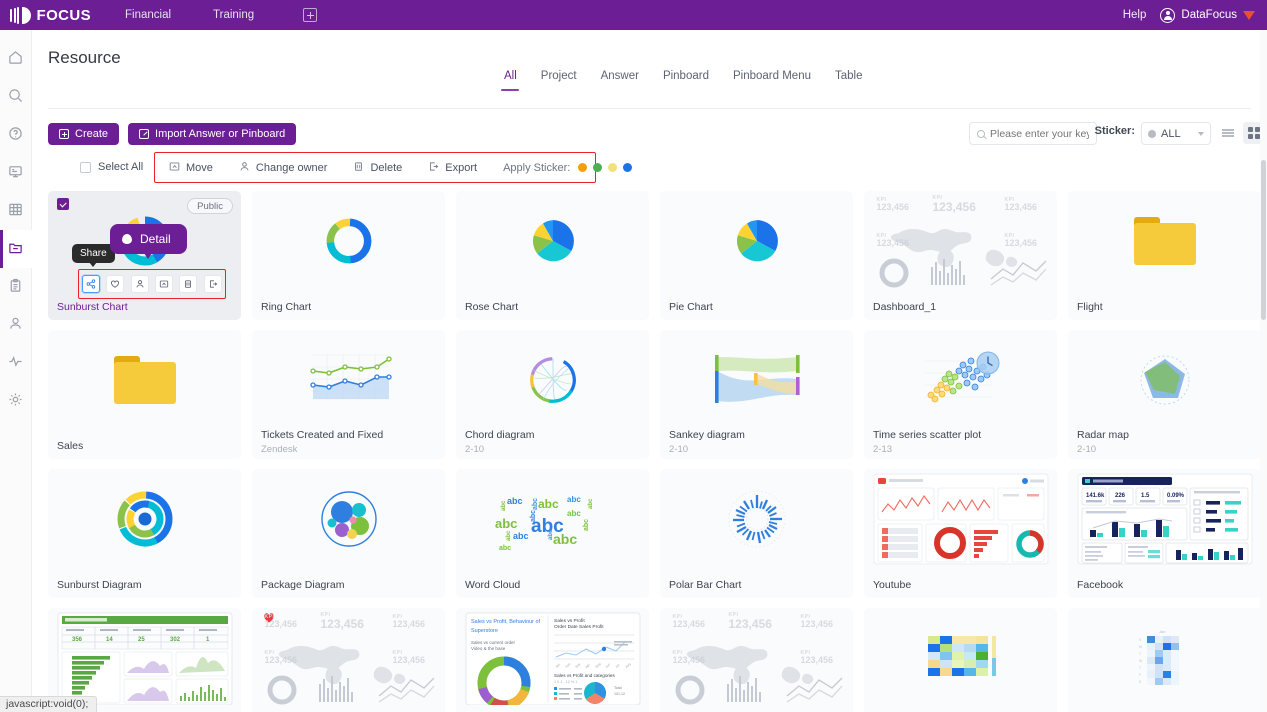 This screenshot has height=712, width=1267. I want to click on search-input, so click(1039, 133).